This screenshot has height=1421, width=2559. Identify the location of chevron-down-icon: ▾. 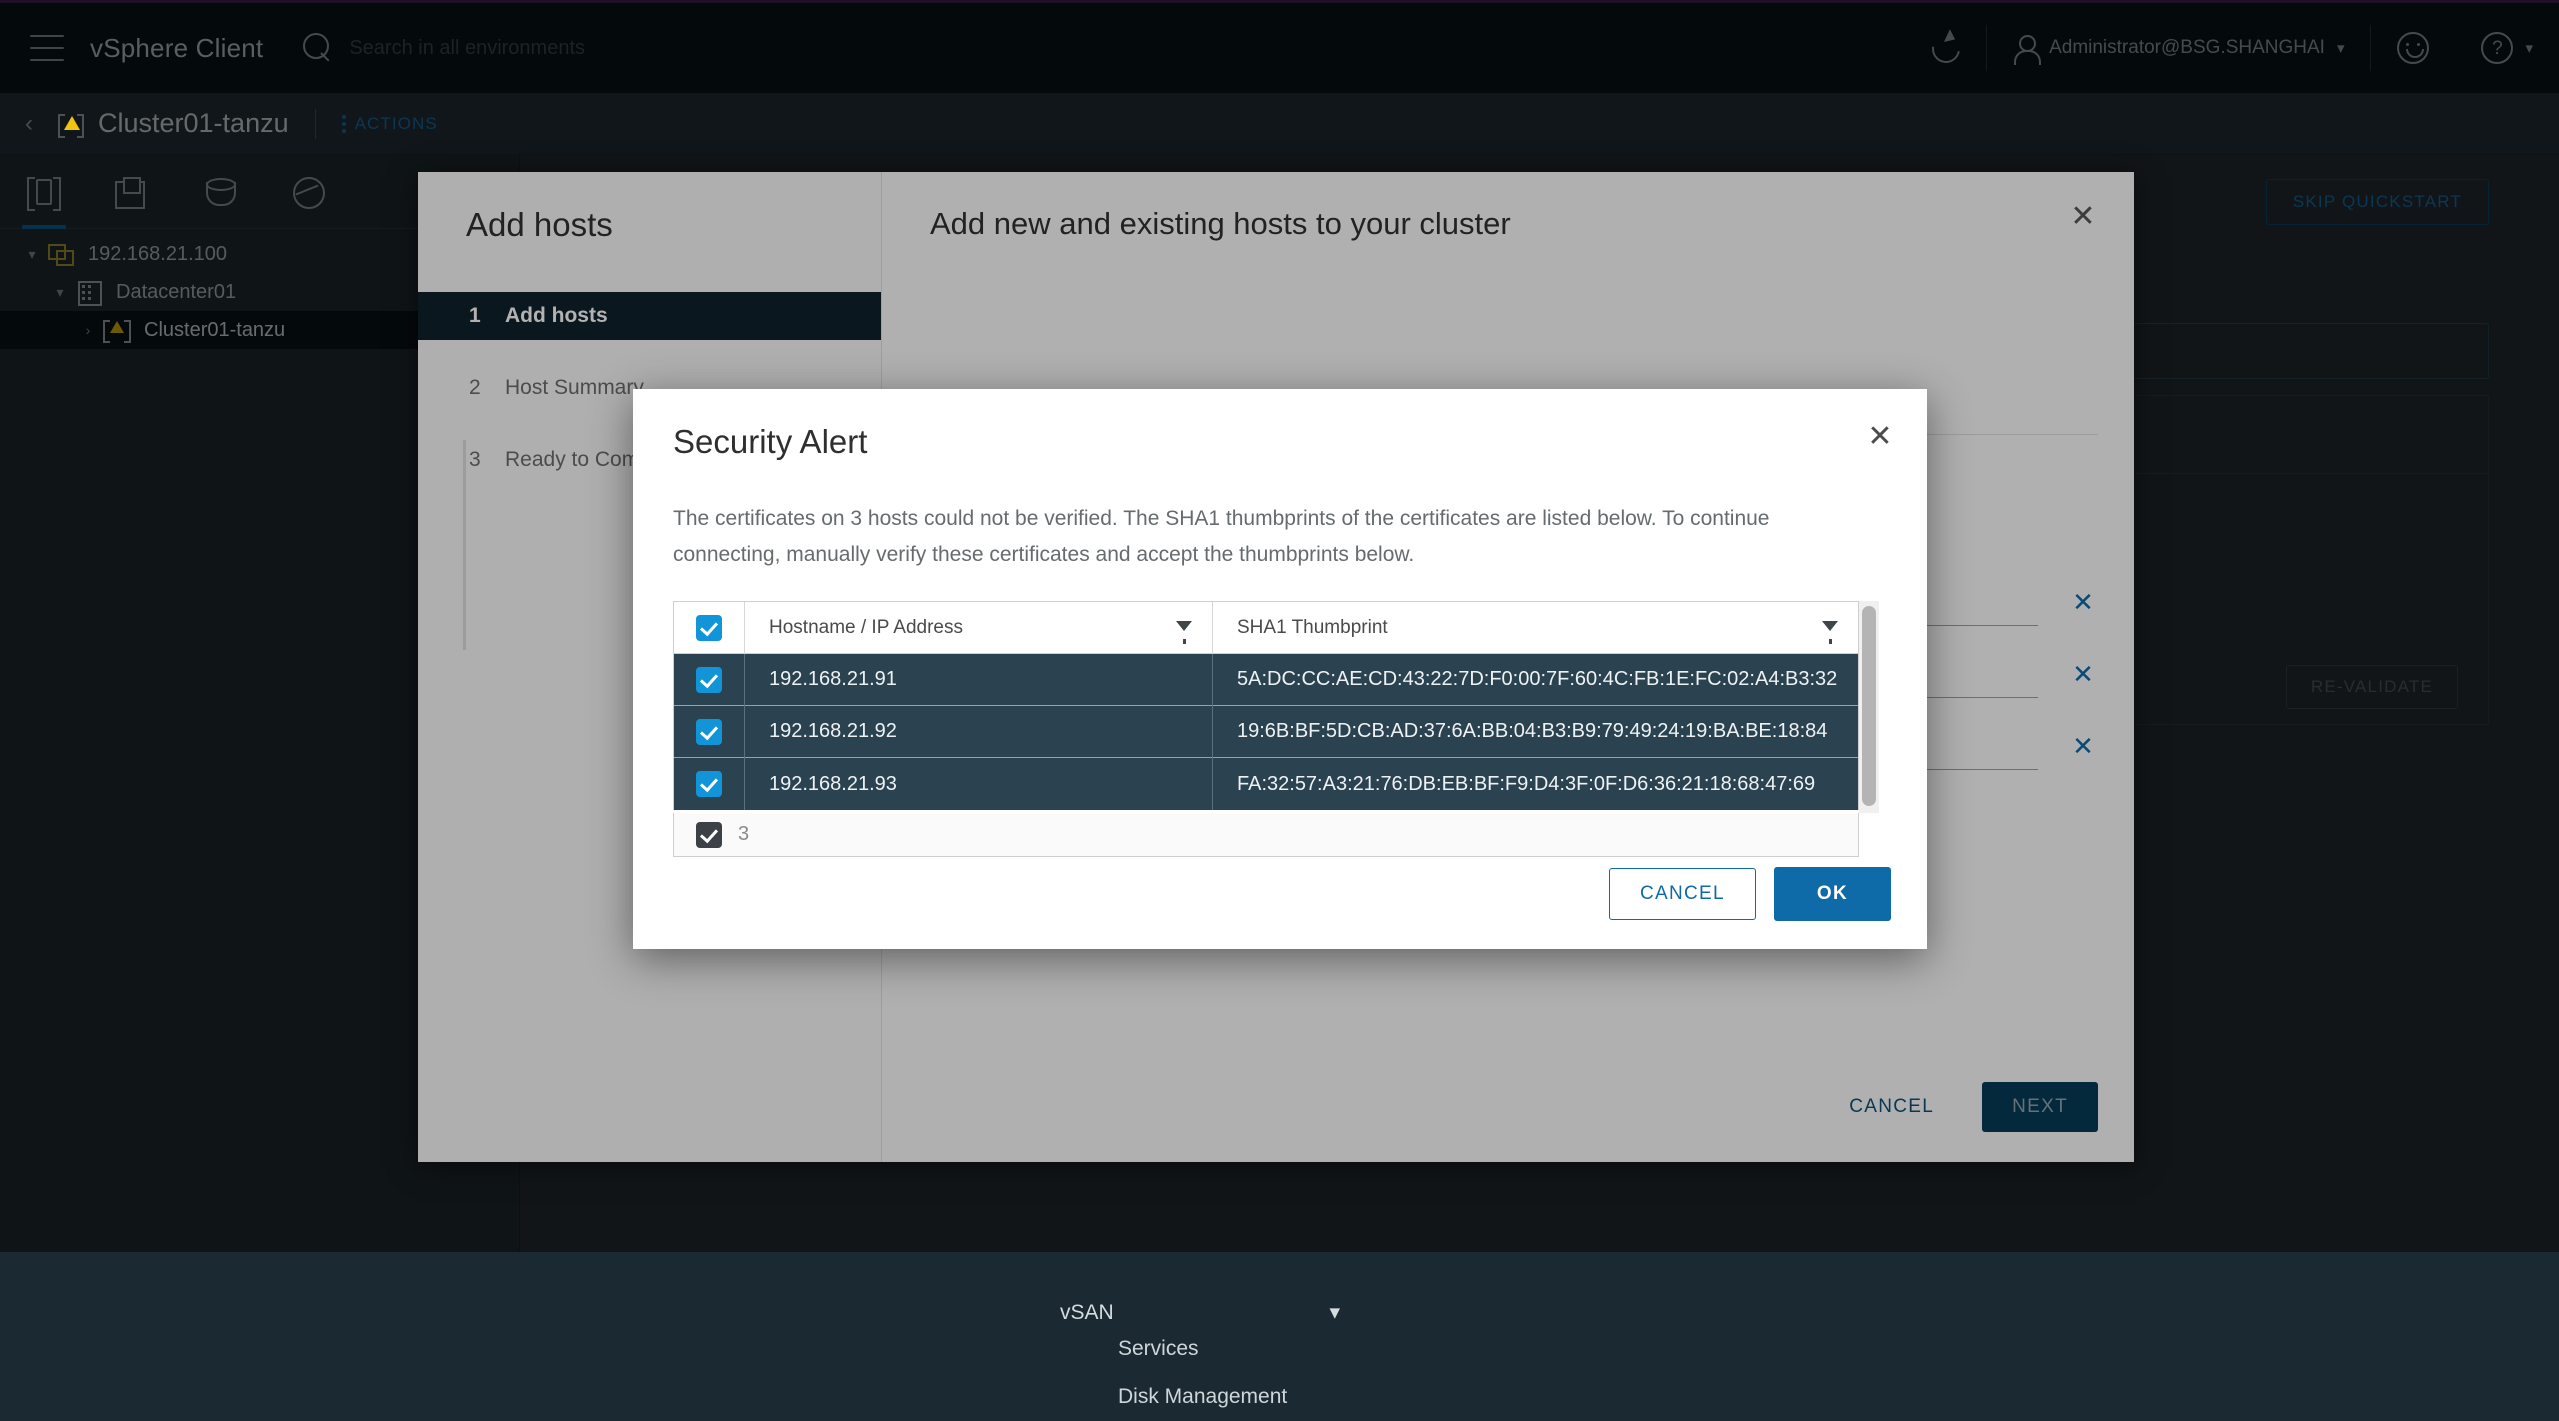
(1334, 1312).